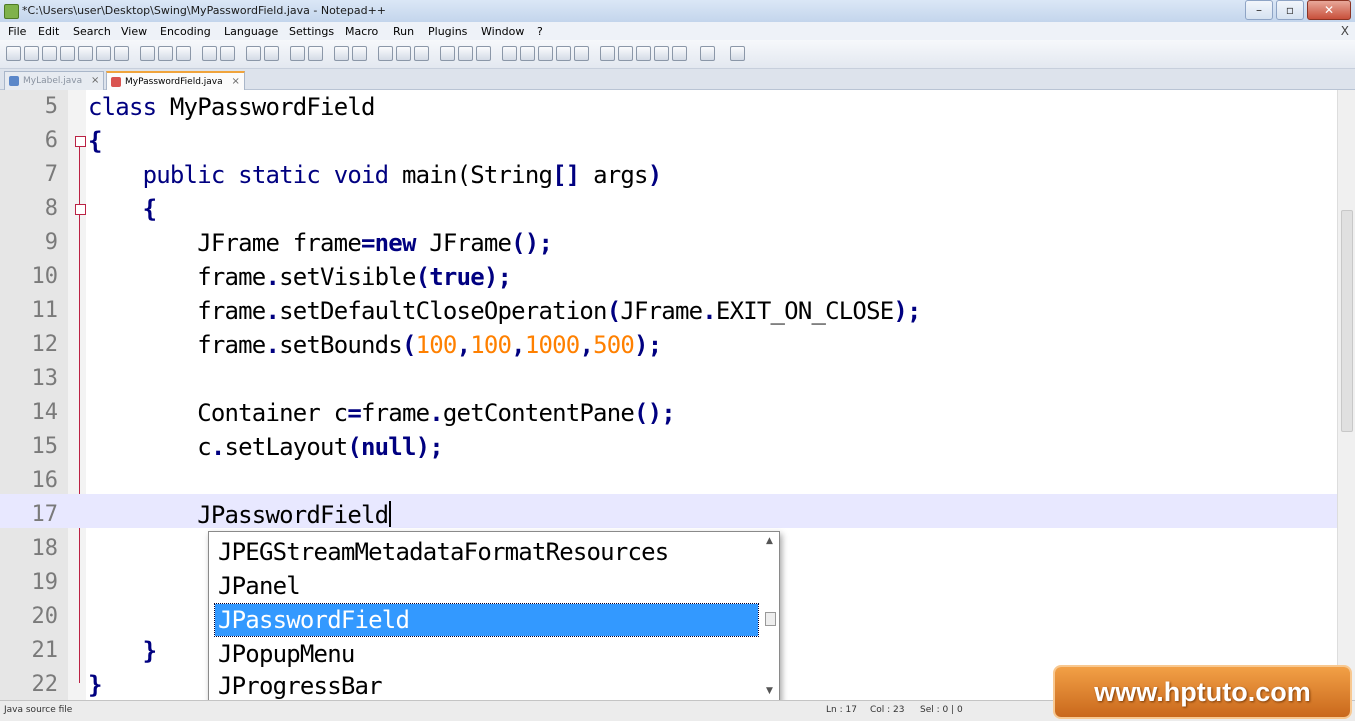  Describe the element at coordinates (45, 514) in the screenshot. I see `line-number: 17` at that location.